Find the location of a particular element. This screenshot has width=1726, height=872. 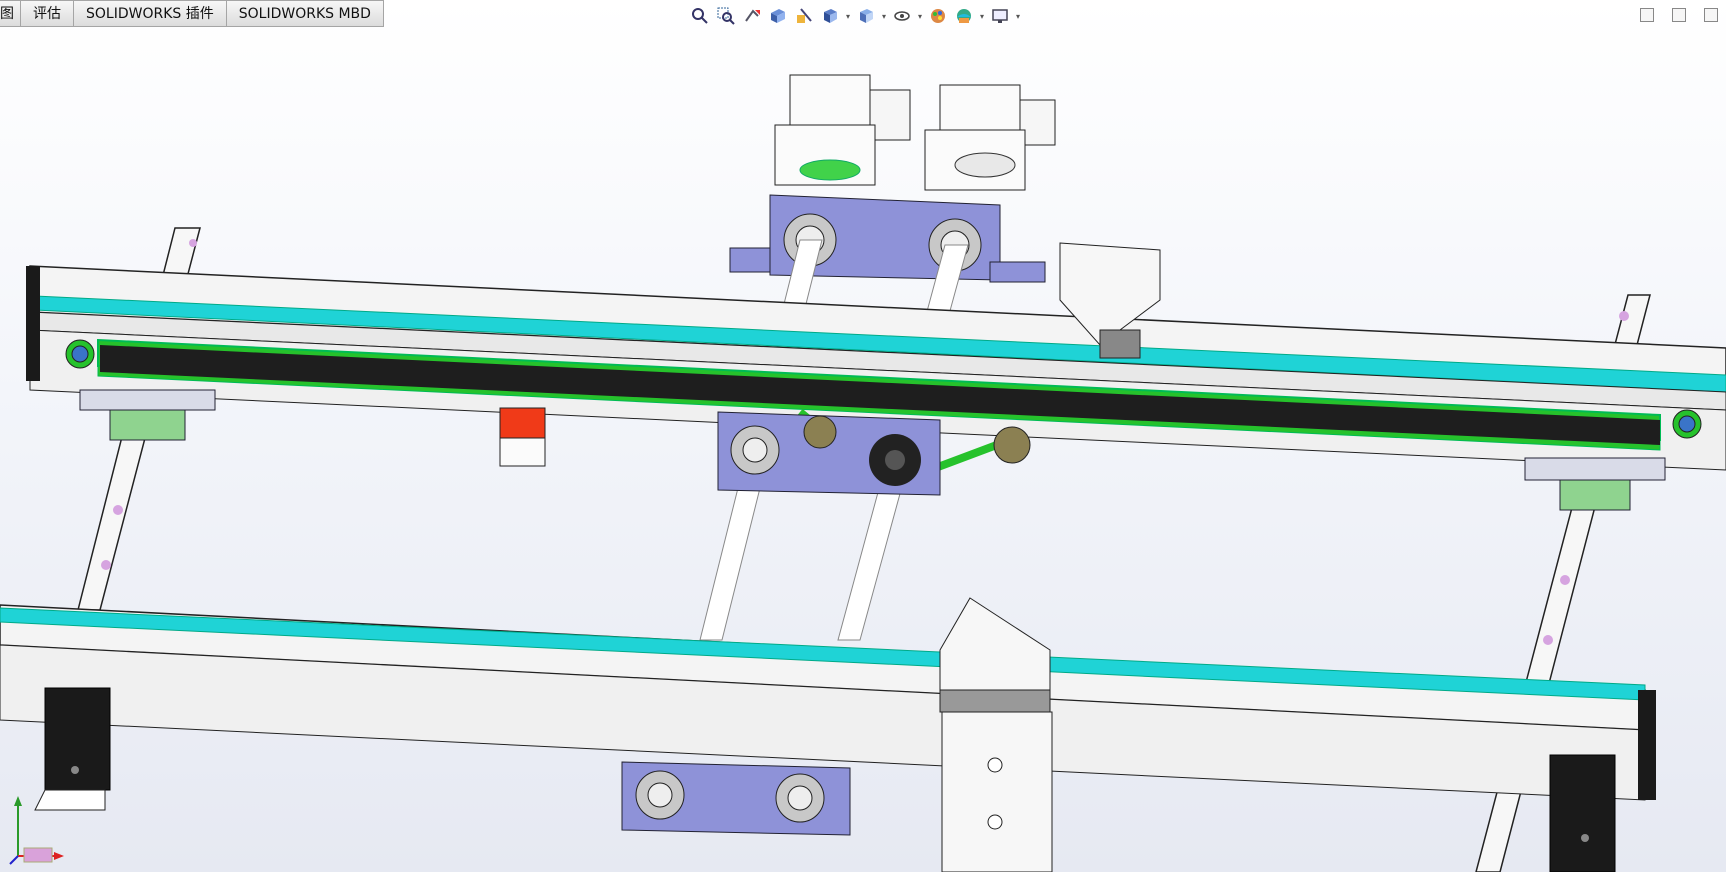

section-view-icon is located at coordinates (778, 16).